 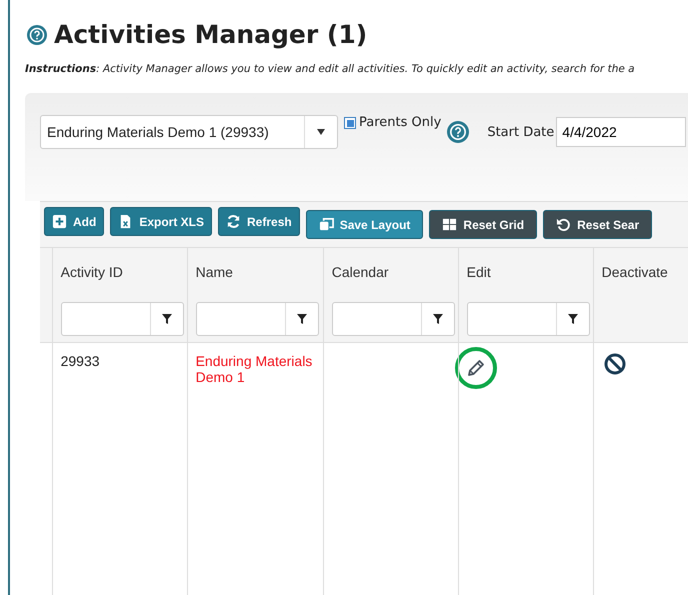 What do you see at coordinates (80, 361) in the screenshot?
I see `table-cell: 29933` at bounding box center [80, 361].